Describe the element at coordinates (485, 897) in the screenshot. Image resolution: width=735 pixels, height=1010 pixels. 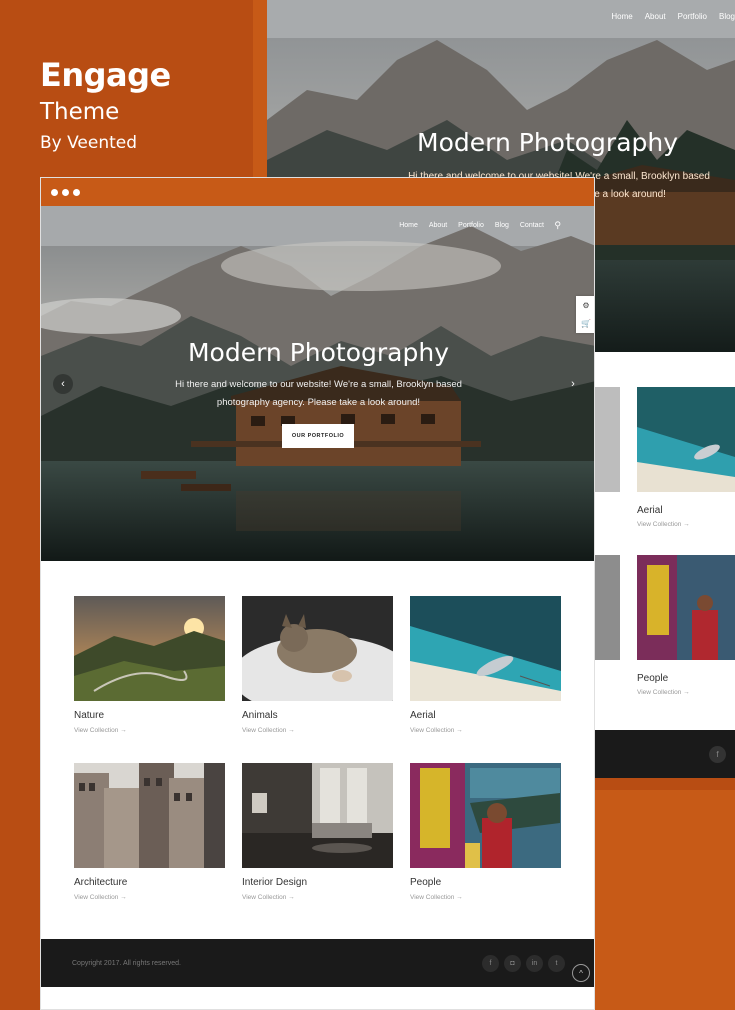
I see `link-people: View Collection →` at that location.